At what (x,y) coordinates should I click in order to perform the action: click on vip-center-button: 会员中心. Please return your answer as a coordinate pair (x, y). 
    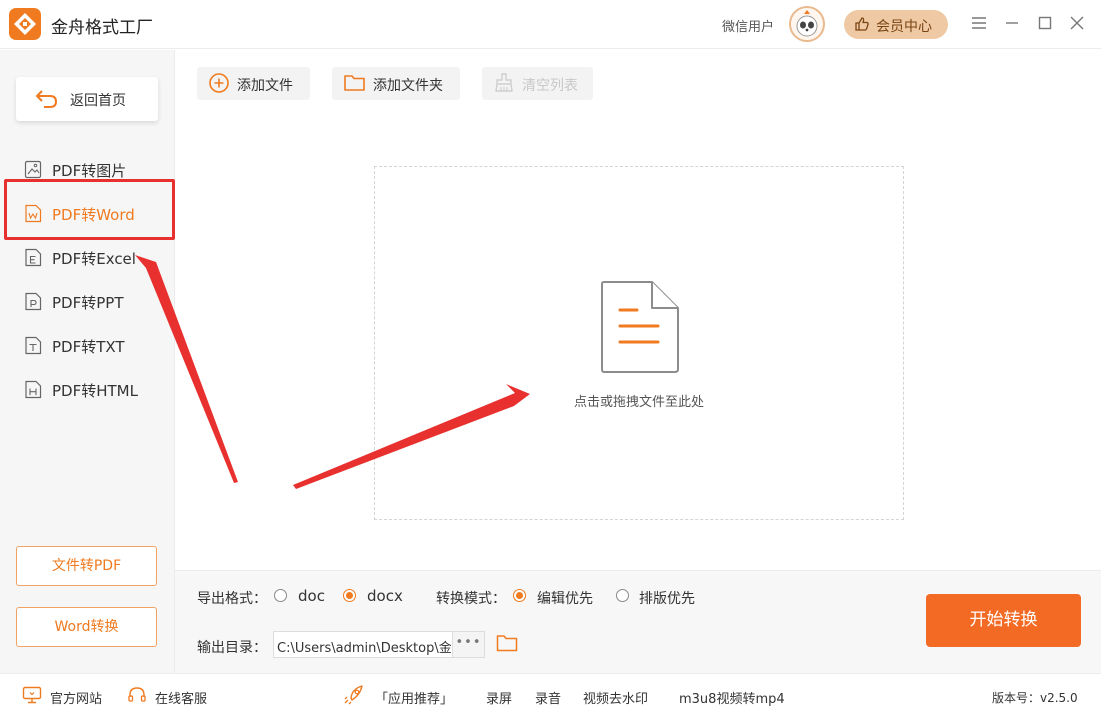
    Looking at the image, I should click on (896, 24).